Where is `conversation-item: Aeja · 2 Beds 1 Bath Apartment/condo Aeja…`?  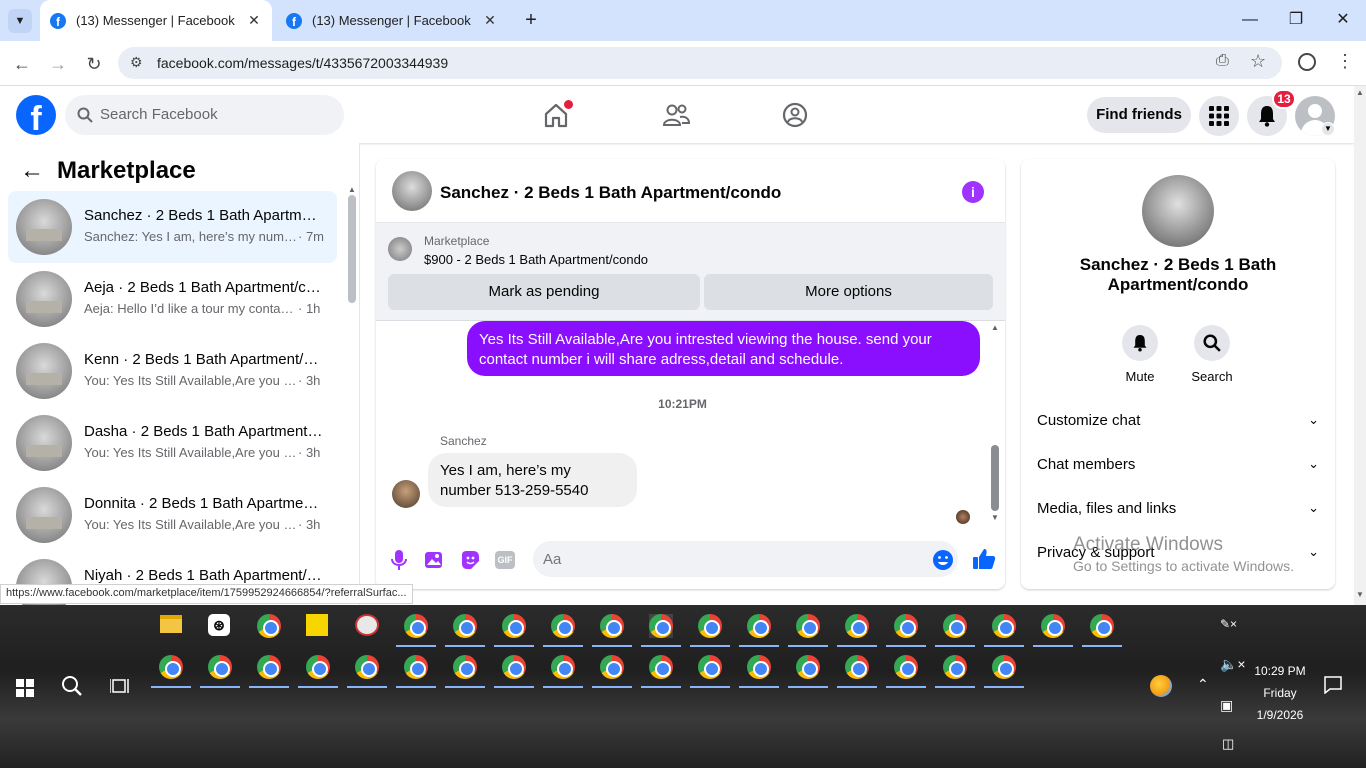 conversation-item: Aeja · 2 Beds 1 Bath Apartment/condo Aeja… is located at coordinates (172, 299).